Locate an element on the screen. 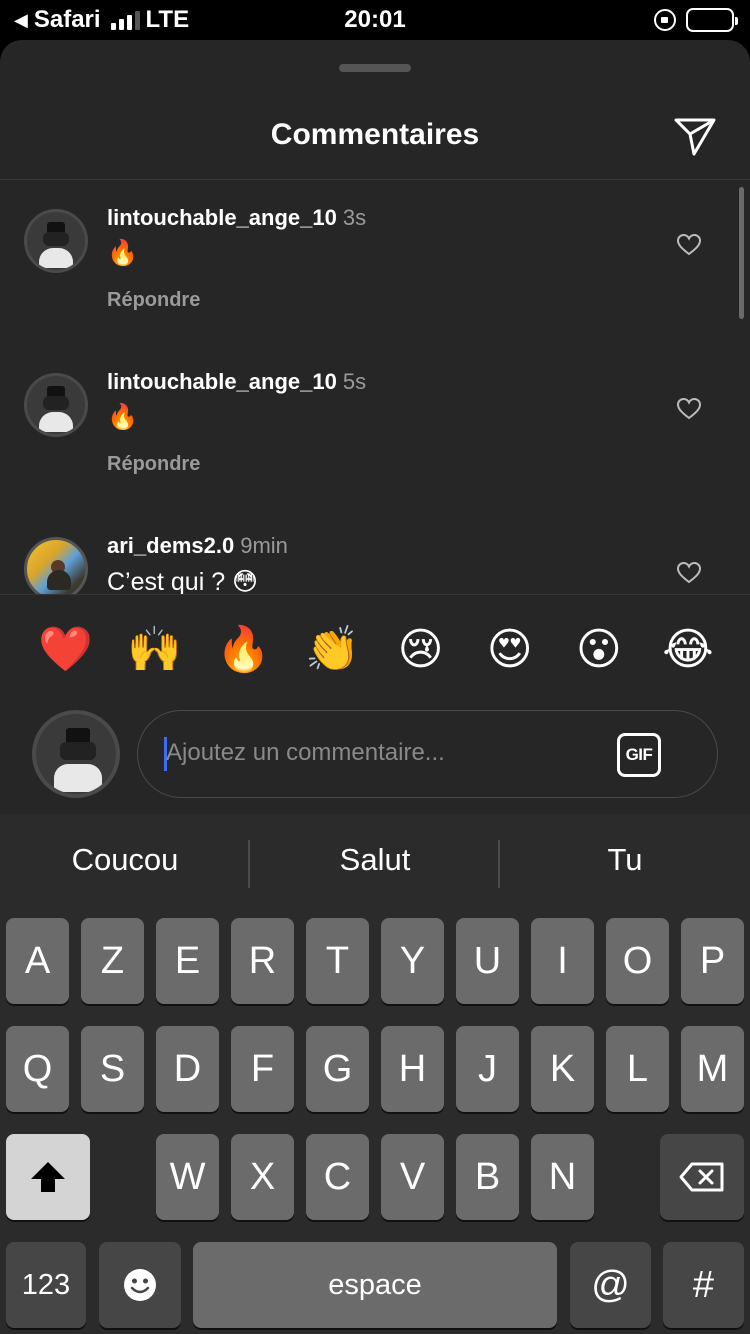 The image size is (750, 1334). backspace-key is located at coordinates (702, 1177).